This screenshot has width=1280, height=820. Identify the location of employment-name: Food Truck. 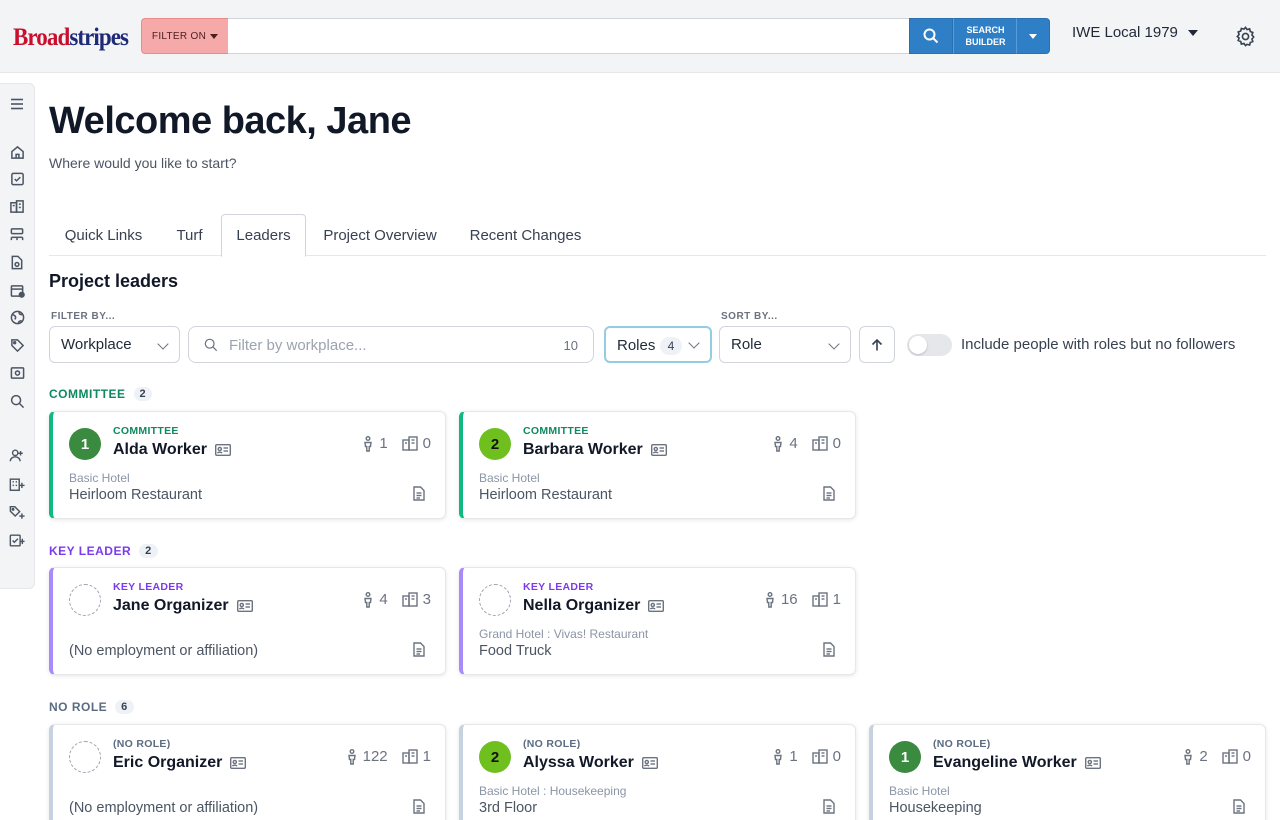
(515, 651).